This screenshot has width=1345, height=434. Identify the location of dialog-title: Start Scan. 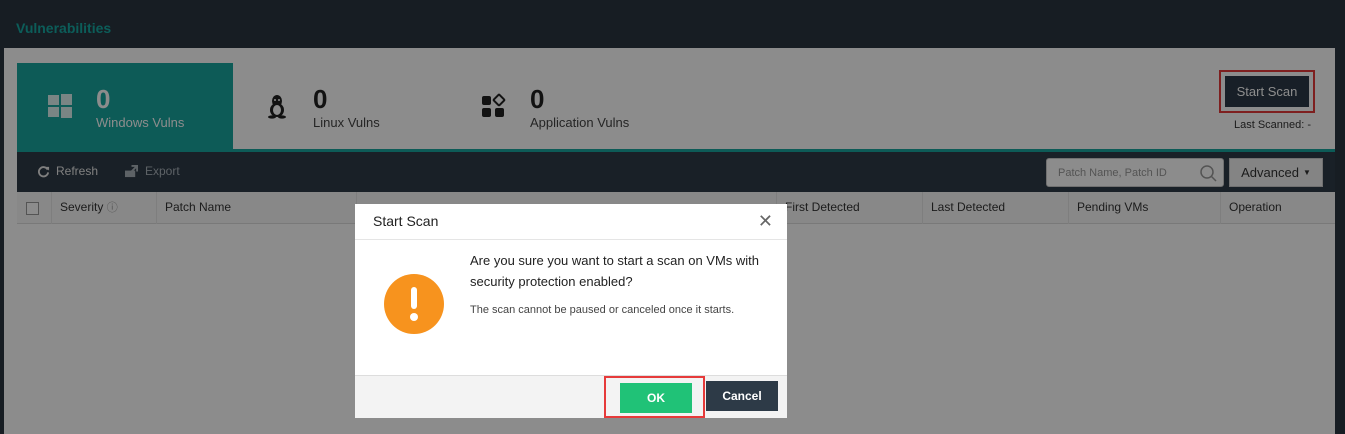
(406, 221).